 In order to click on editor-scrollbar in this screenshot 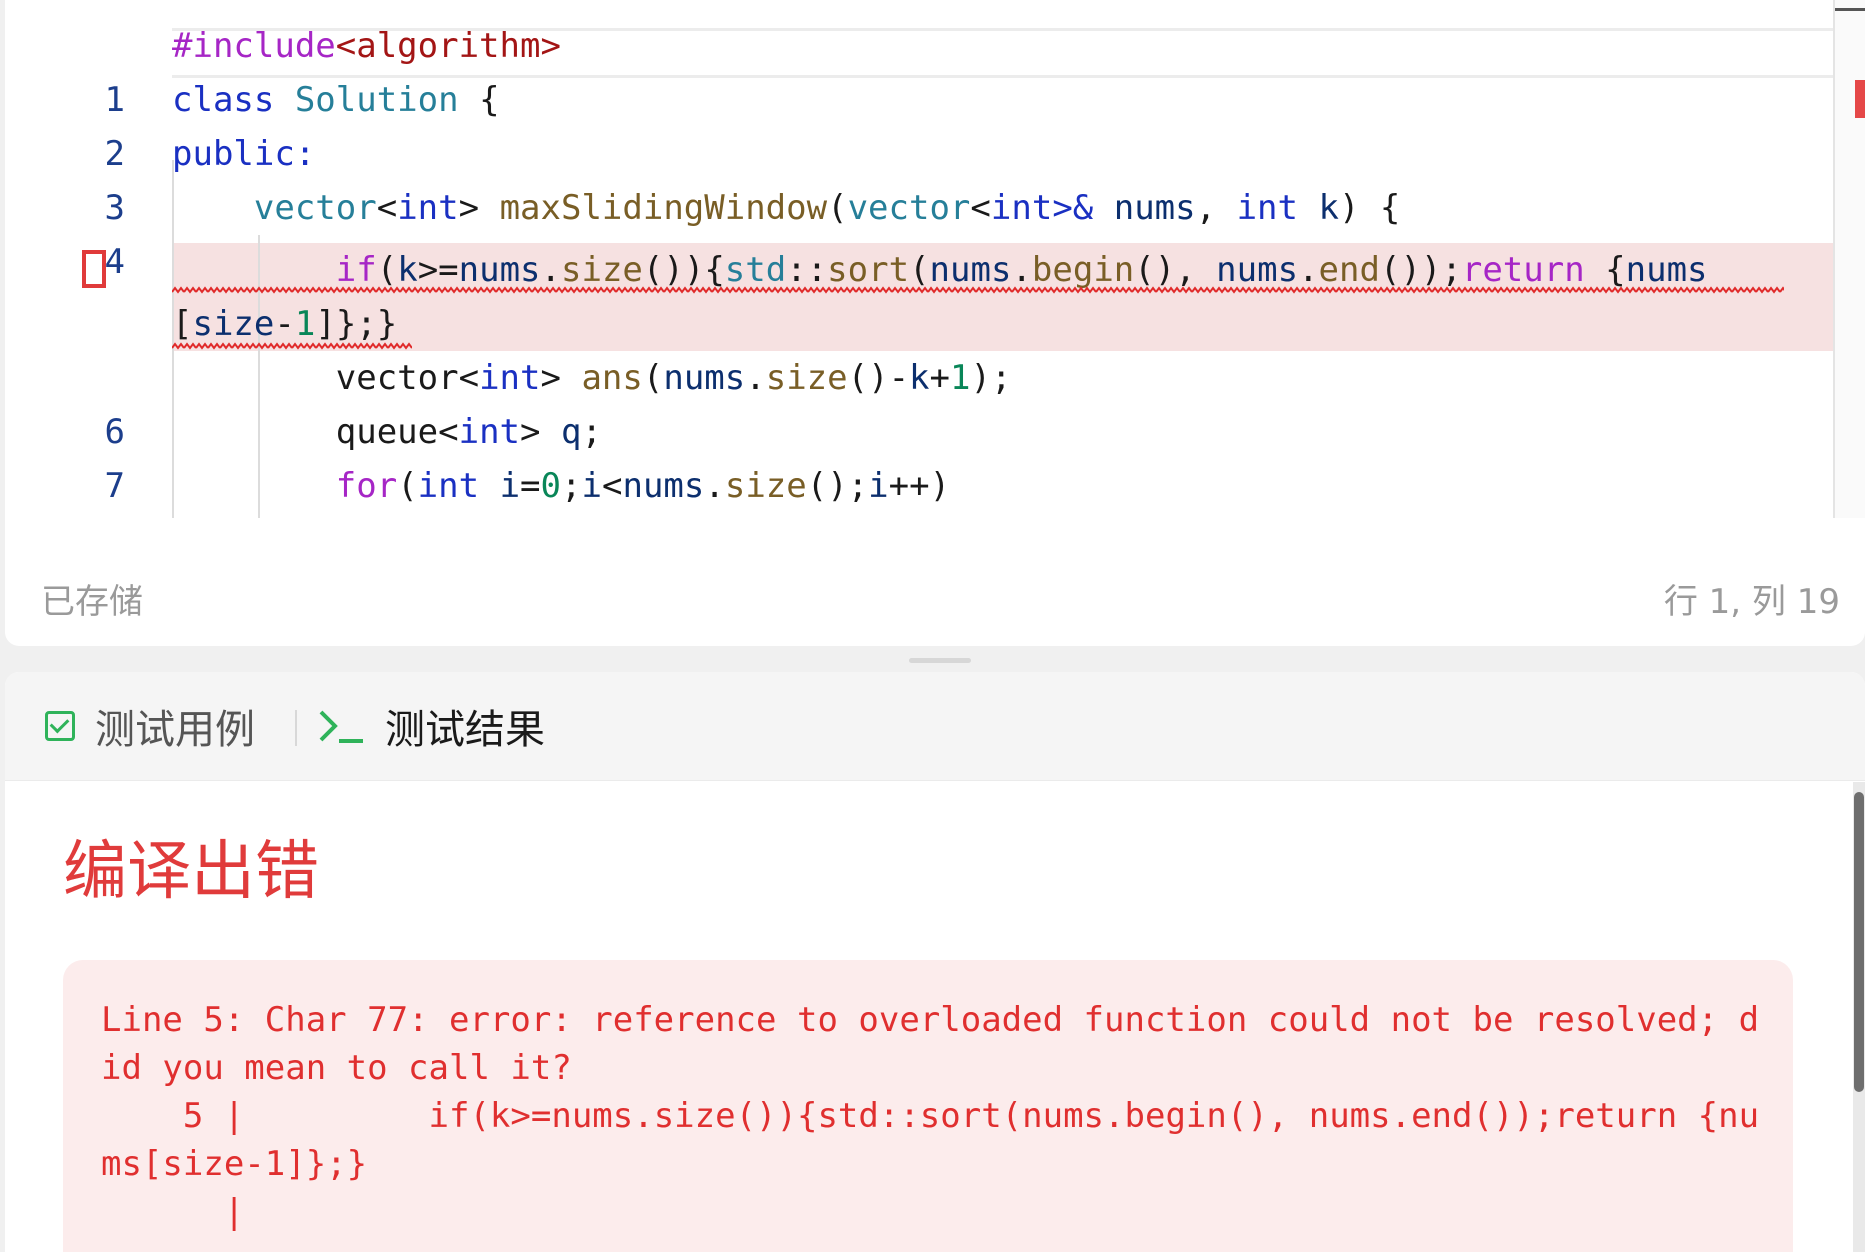, I will do `click(1849, 259)`.